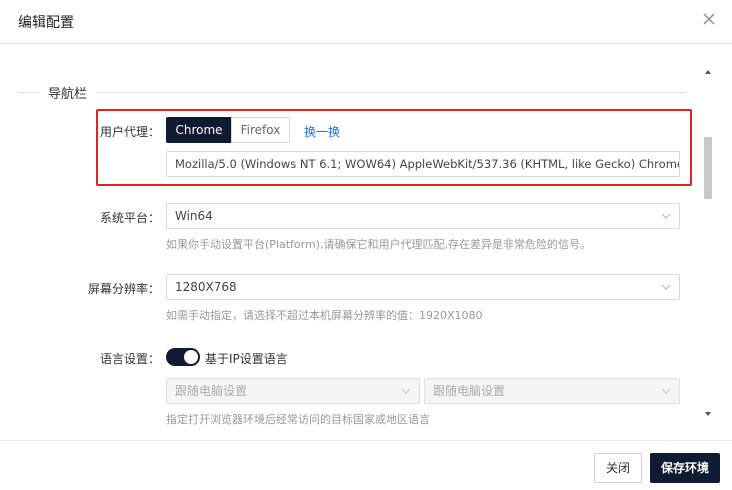  What do you see at coordinates (129, 218) in the screenshot?
I see `platform-label: 系统平台：` at bounding box center [129, 218].